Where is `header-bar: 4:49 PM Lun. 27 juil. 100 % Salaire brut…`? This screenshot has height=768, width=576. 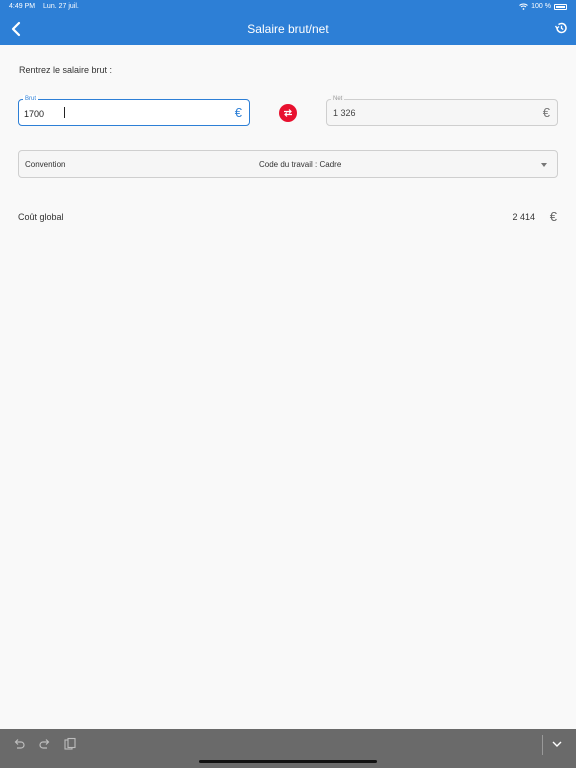
header-bar: 4:49 PM Lun. 27 juil. 100 % Salaire brut… is located at coordinates (288, 22).